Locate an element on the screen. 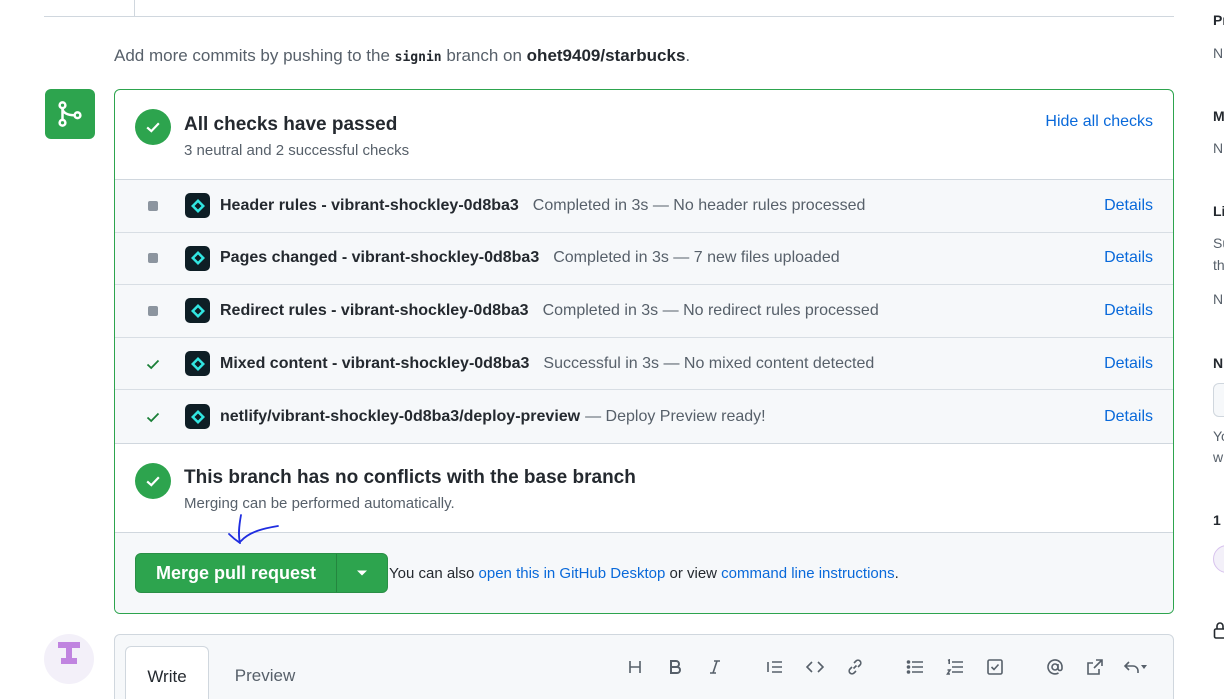  check-description: Completed in 3s — 7 new files uploaded is located at coordinates (696, 258).